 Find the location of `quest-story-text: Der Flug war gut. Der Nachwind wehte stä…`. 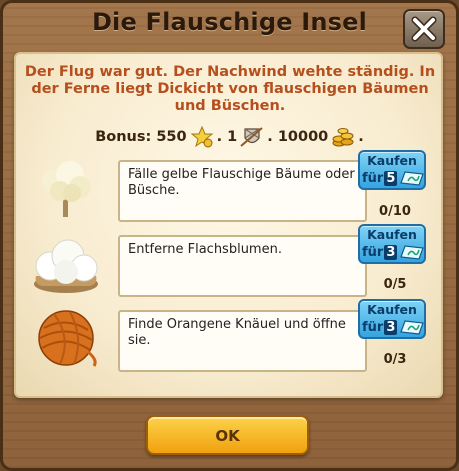

quest-story-text: Der Flug war gut. Der Nachwind wehte stä… is located at coordinates (230, 89).